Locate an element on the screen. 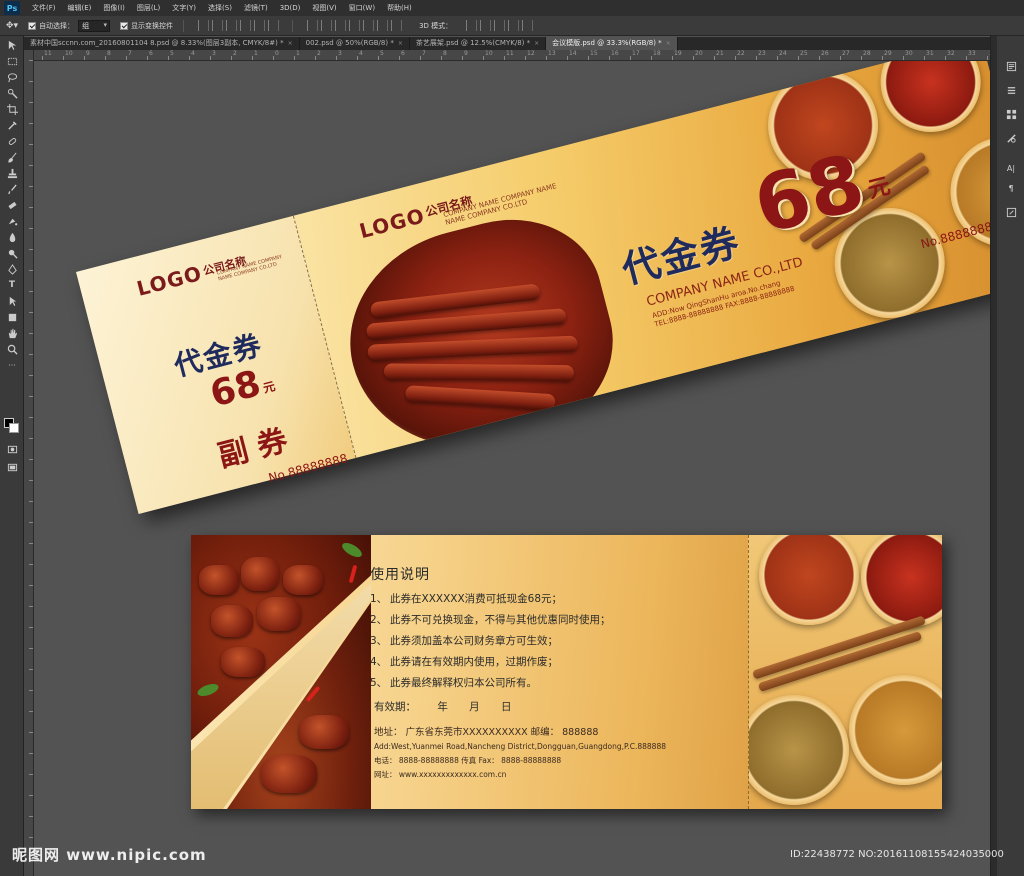  vertical-ruler is located at coordinates (29, 463).